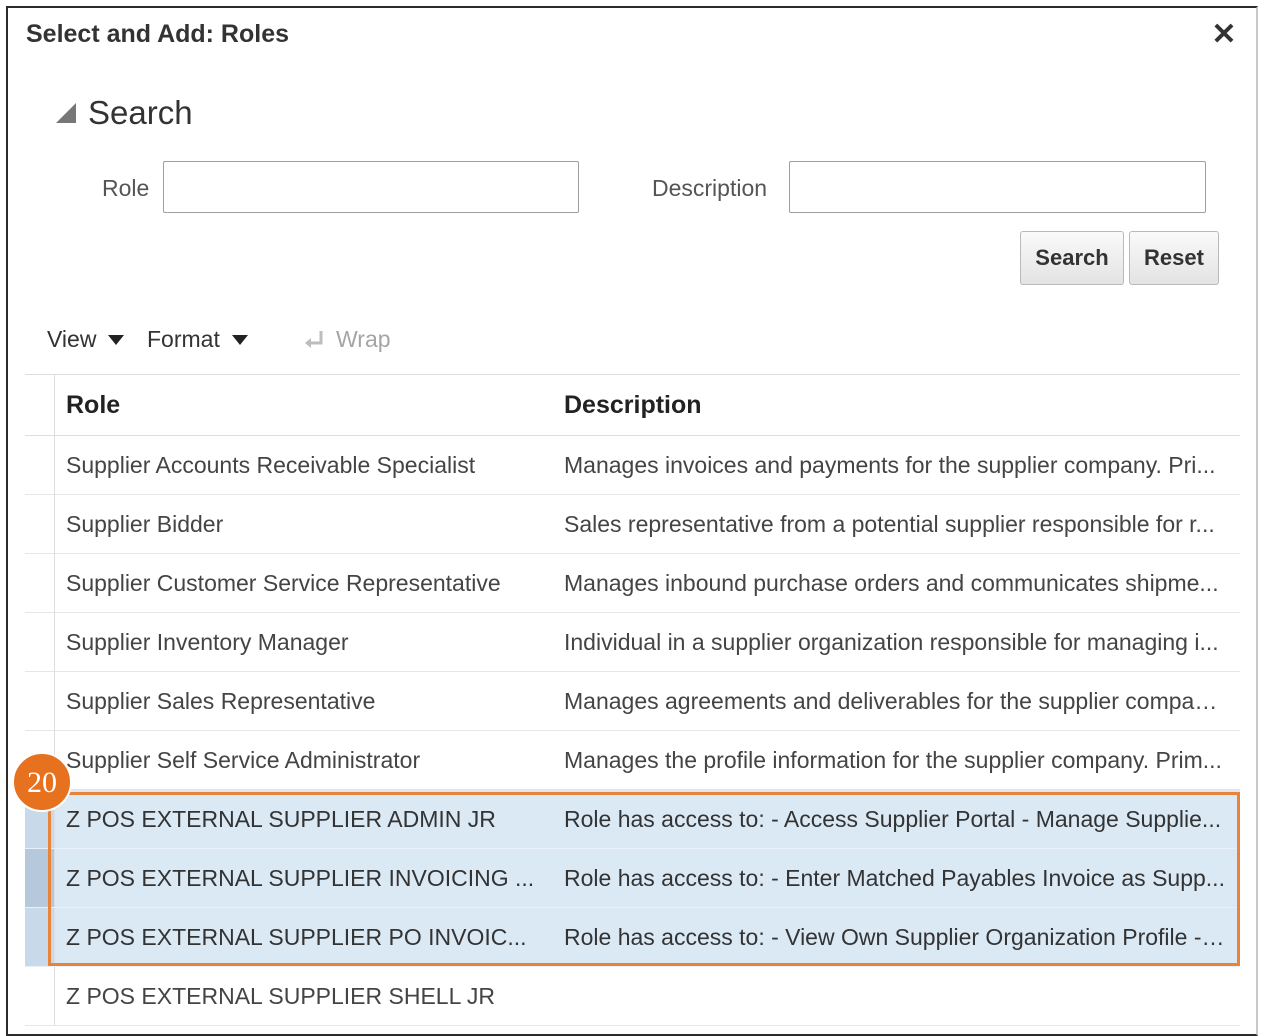  Describe the element at coordinates (997, 187) in the screenshot. I see `description-input` at that location.